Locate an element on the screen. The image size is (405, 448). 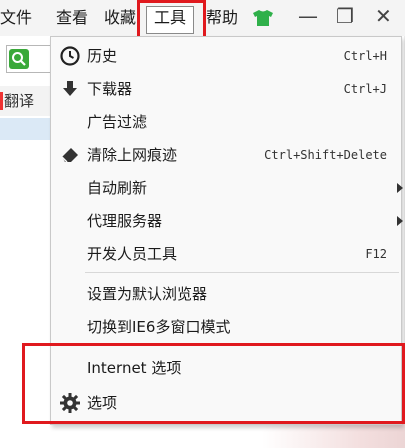
restore-button: ❐ is located at coordinates (345, 16).